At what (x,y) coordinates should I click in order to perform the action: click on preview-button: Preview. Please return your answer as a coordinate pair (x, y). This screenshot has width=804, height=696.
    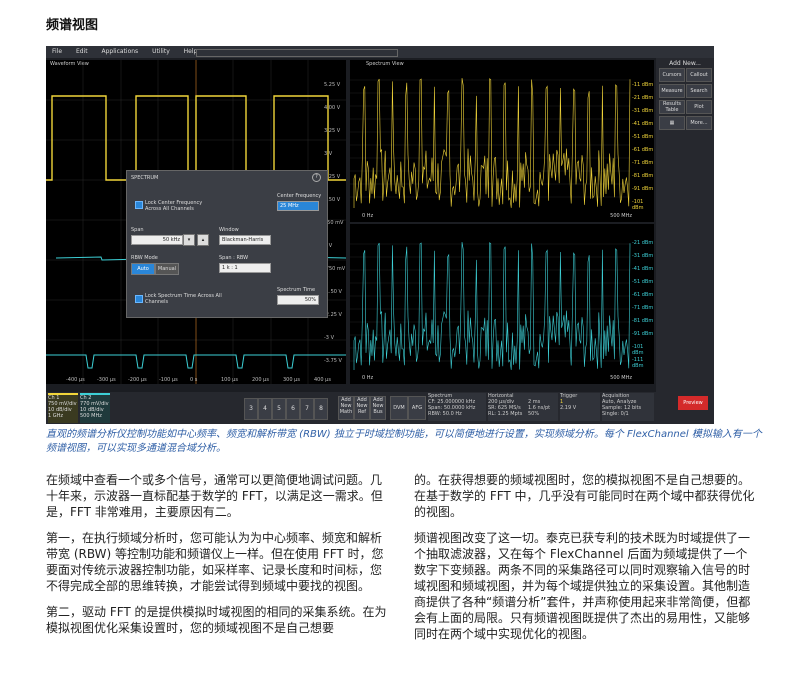
    Looking at the image, I should click on (693, 403).